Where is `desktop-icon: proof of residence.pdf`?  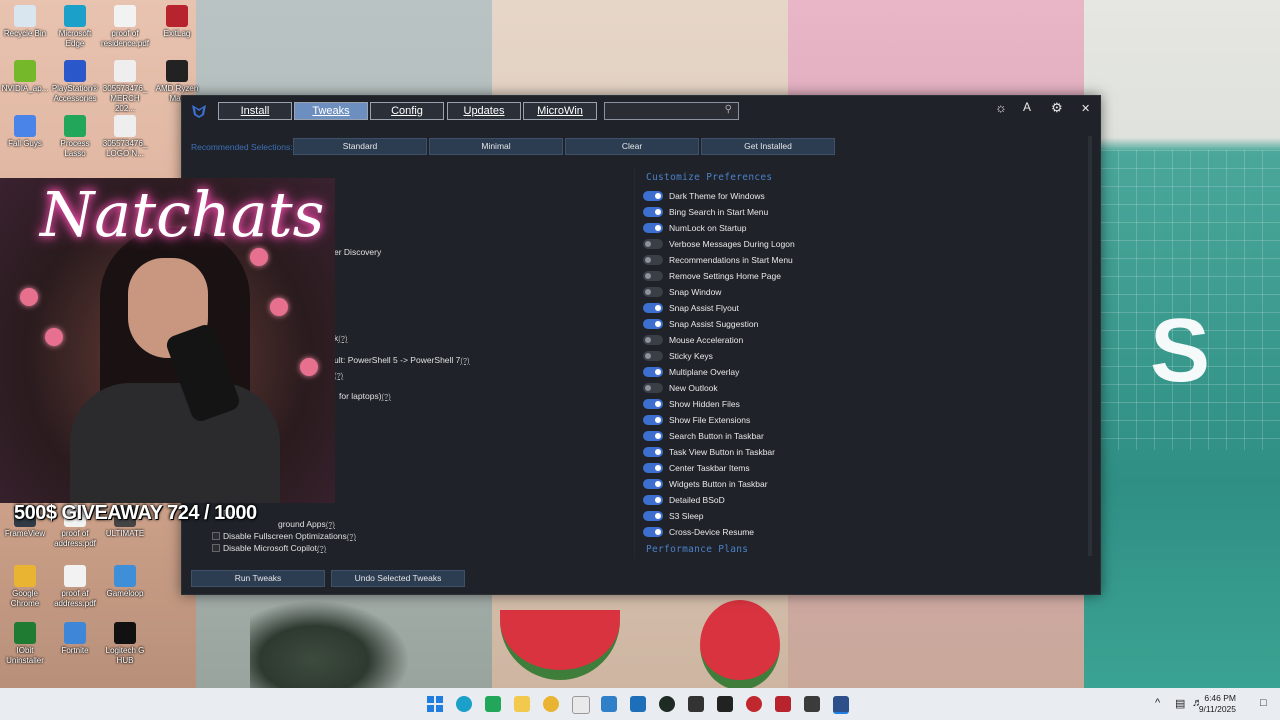 desktop-icon: proof of residence.pdf is located at coordinates (125, 27).